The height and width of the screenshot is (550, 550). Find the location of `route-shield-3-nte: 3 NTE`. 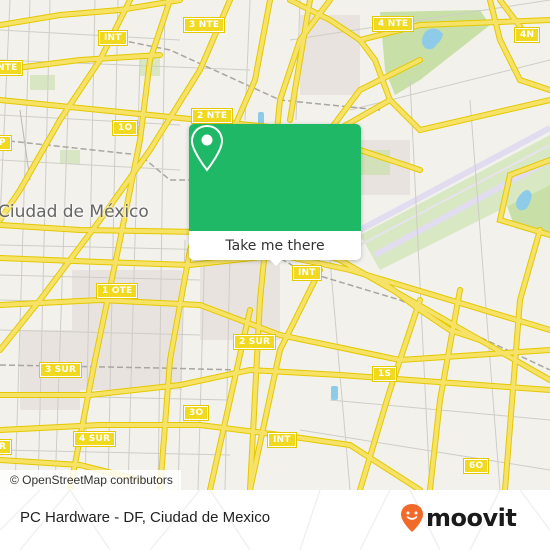

route-shield-3-nte: 3 NTE is located at coordinates (204, 25).